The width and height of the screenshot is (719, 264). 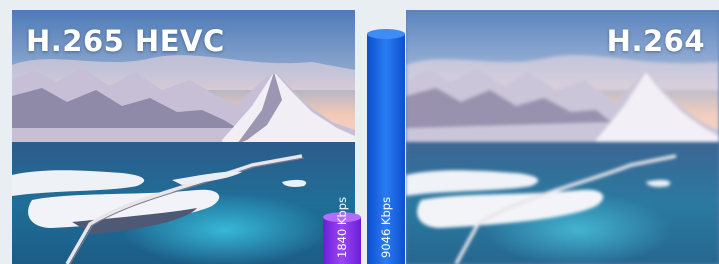 I want to click on hevc-bitrate-bar: 1840 Kbps, so click(x=342, y=230).